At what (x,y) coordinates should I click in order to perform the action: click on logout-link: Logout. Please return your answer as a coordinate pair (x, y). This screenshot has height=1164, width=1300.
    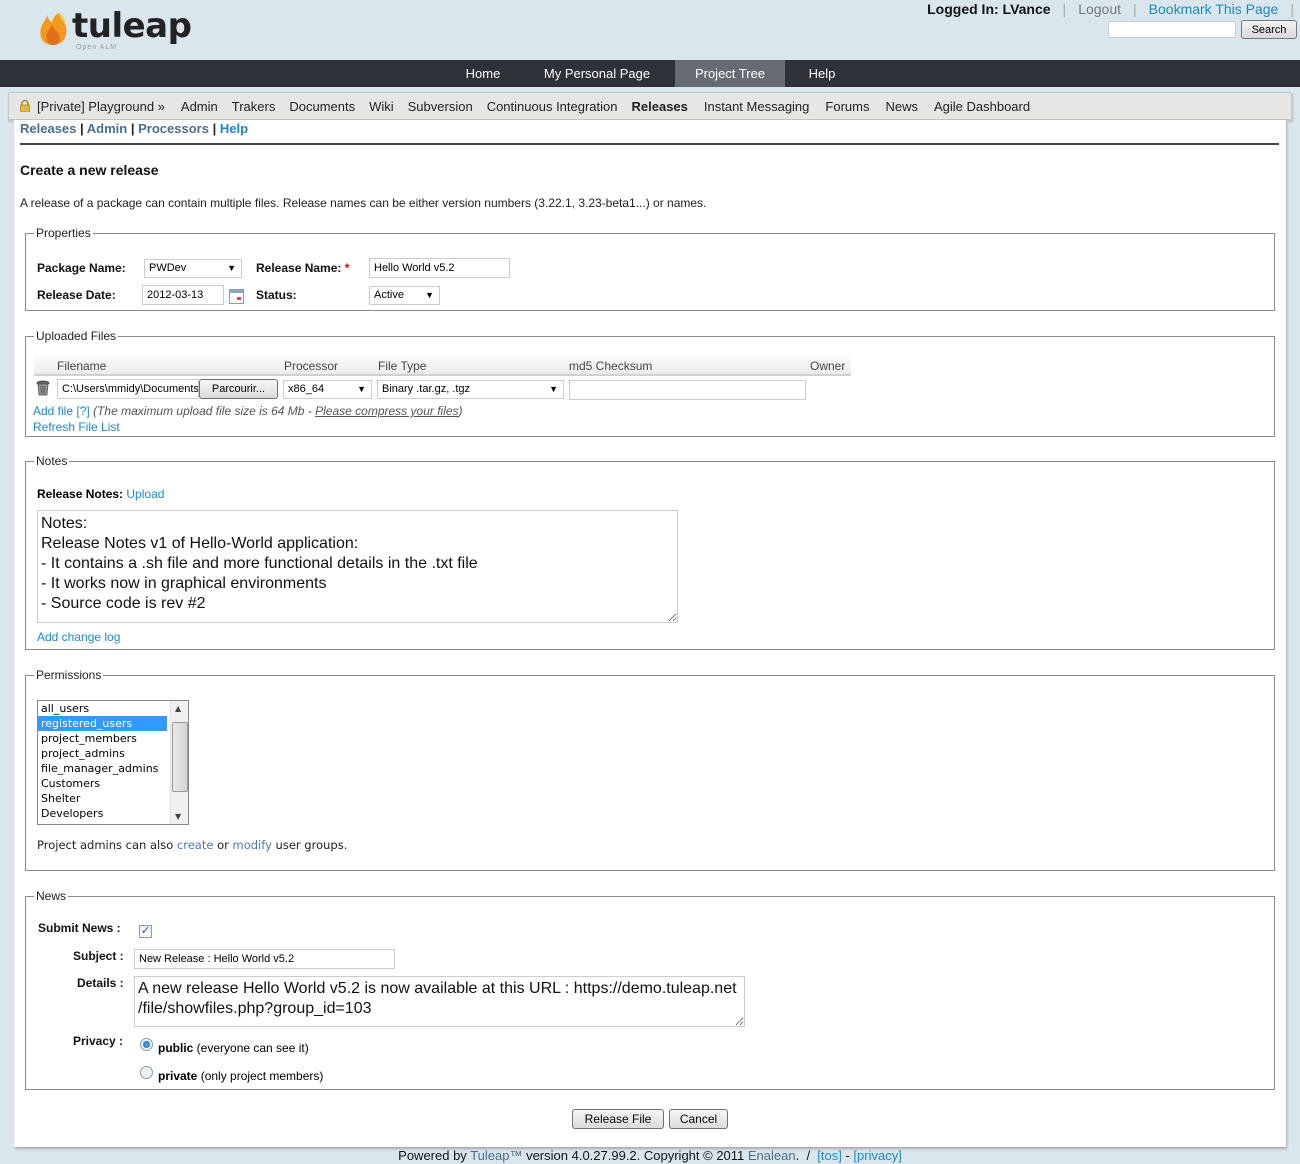
    Looking at the image, I should click on (1099, 9).